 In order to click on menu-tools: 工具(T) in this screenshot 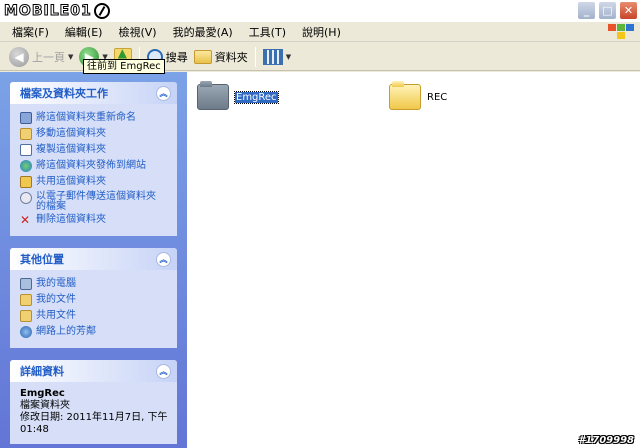, I will do `click(267, 32)`.